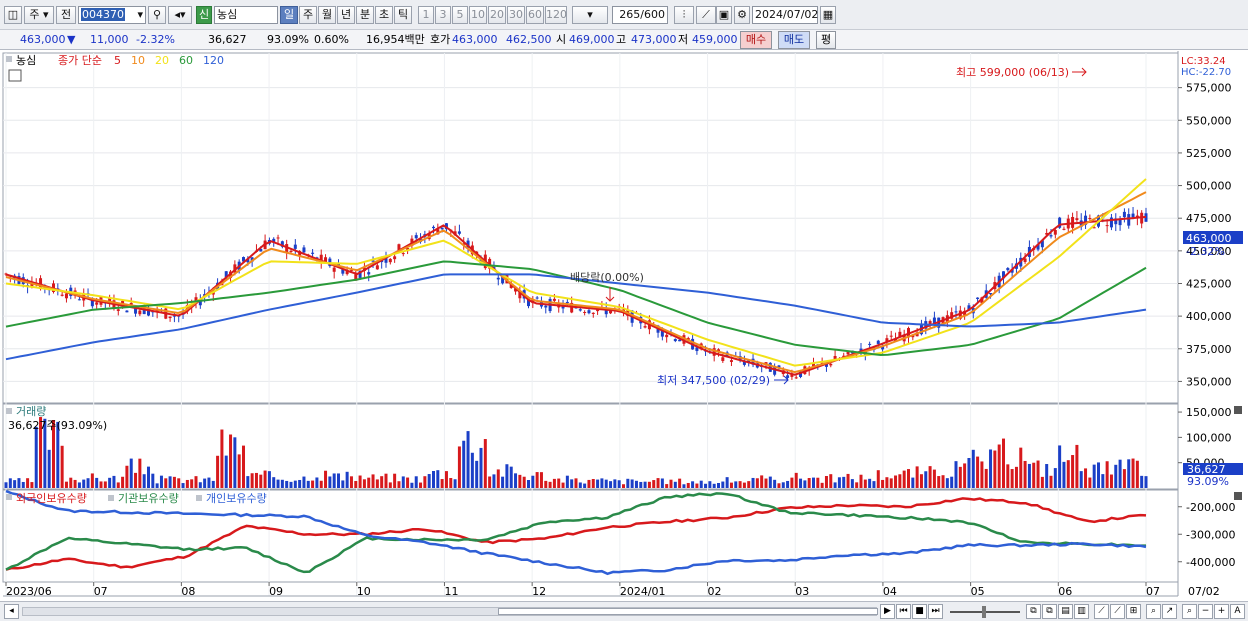 The image size is (1248, 621). I want to click on layout3-icon: ▤, so click(1065, 611).